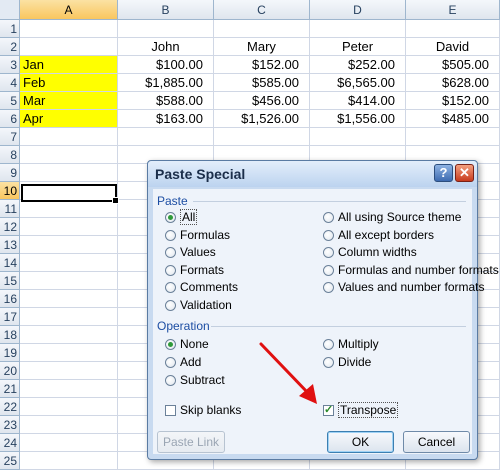 This screenshot has height=471, width=500. Describe the element at coordinates (181, 217) in the screenshot. I see `radio-all: All` at that location.